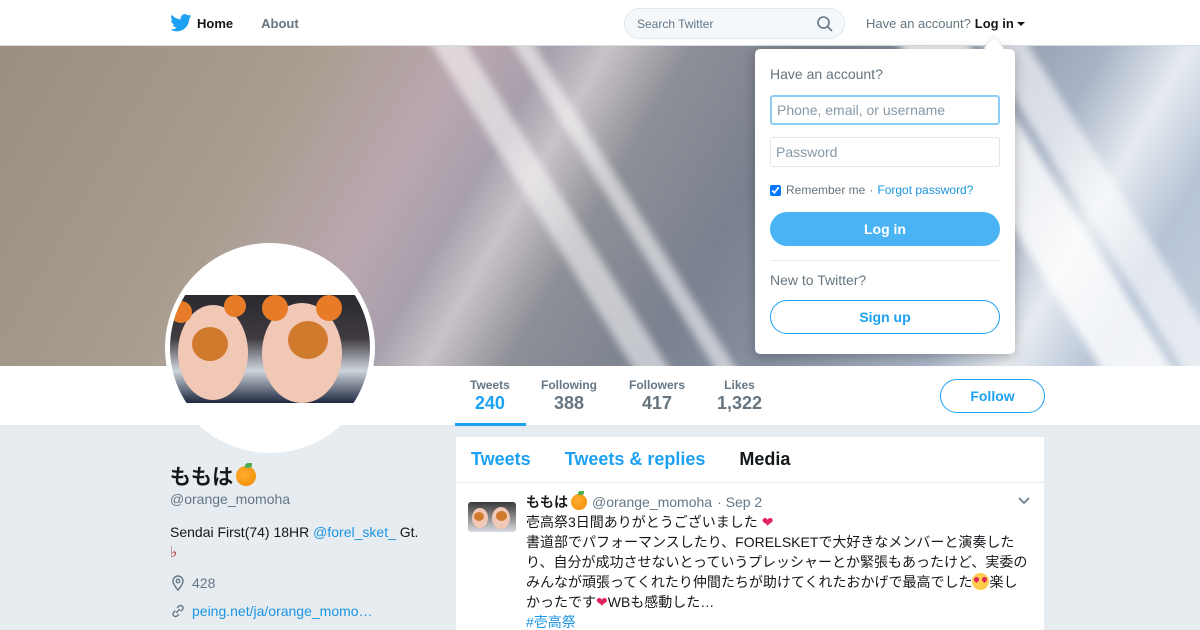  I want to click on stat-value: 1,322, so click(740, 403).